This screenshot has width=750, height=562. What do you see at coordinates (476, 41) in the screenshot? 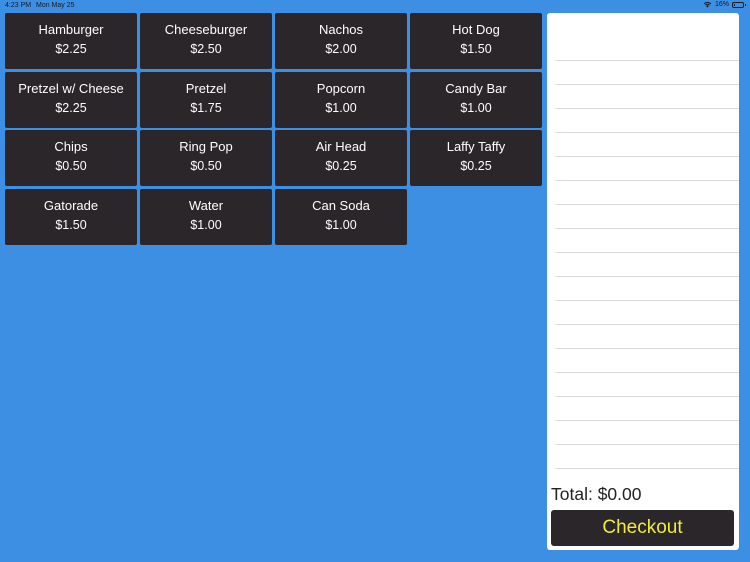
I see `menu-item-button: Hot Dog $1.50` at bounding box center [476, 41].